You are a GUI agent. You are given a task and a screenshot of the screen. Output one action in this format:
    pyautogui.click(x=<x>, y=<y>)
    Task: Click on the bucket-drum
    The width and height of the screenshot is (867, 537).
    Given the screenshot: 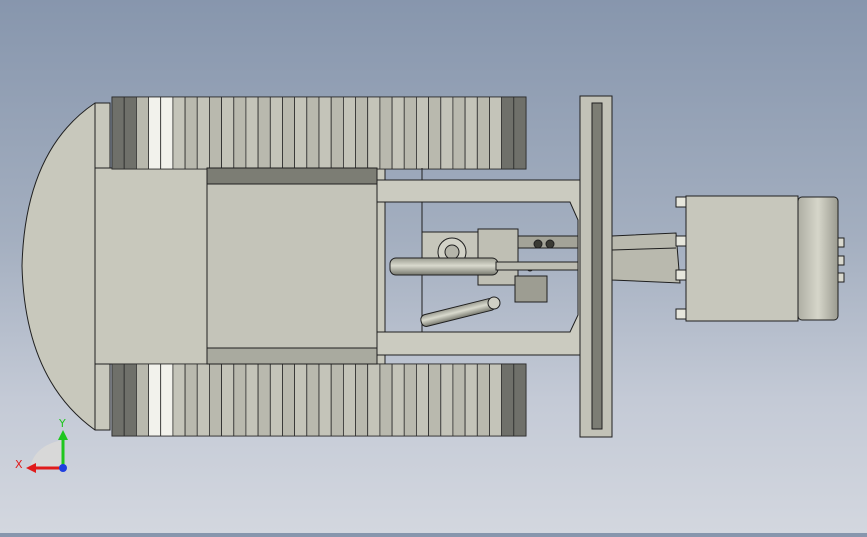 What is the action you would take?
    pyautogui.click(x=818, y=258)
    